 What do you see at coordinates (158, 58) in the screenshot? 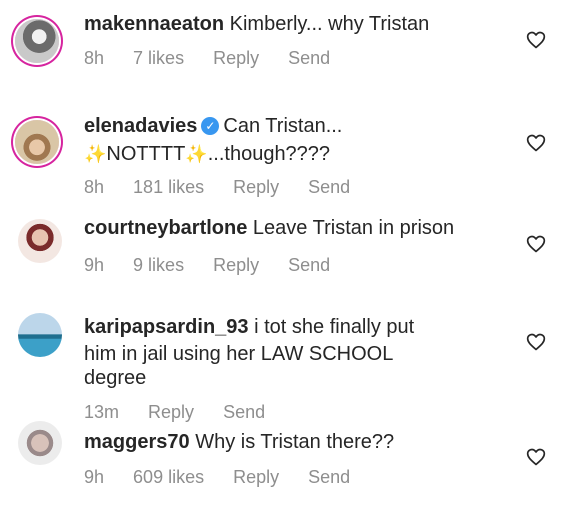
I see `likes-count: 7 likes` at bounding box center [158, 58].